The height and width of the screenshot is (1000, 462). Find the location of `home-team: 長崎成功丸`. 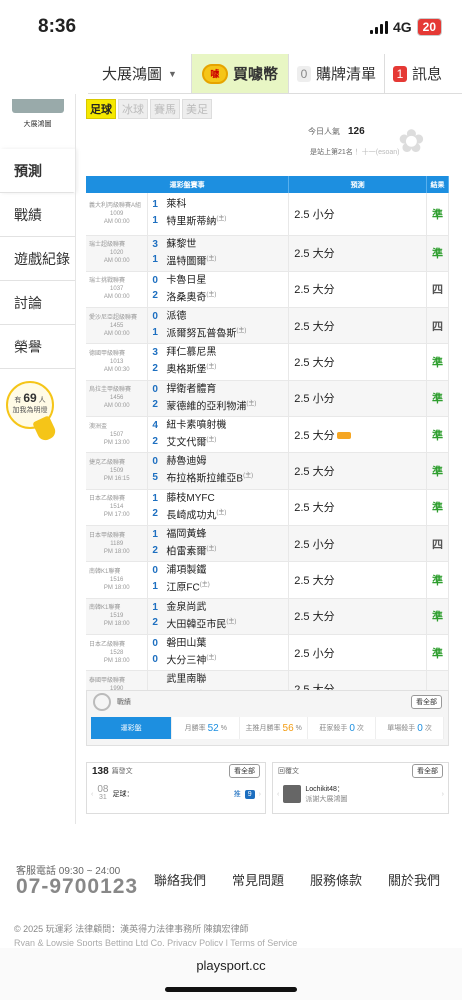

home-team: 長崎成功丸 is located at coordinates (191, 516).